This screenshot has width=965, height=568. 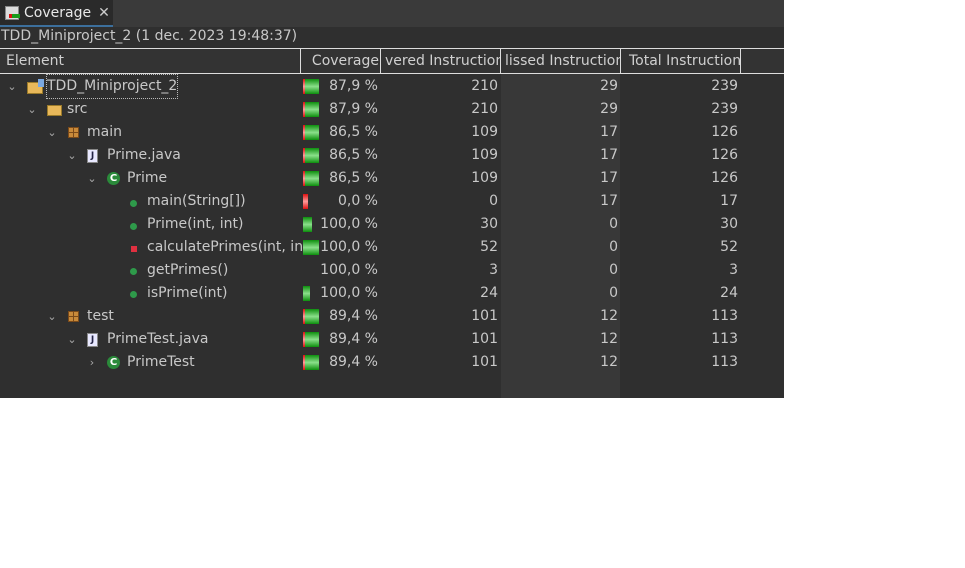 I want to click on close-icon: ✕, so click(x=104, y=13).